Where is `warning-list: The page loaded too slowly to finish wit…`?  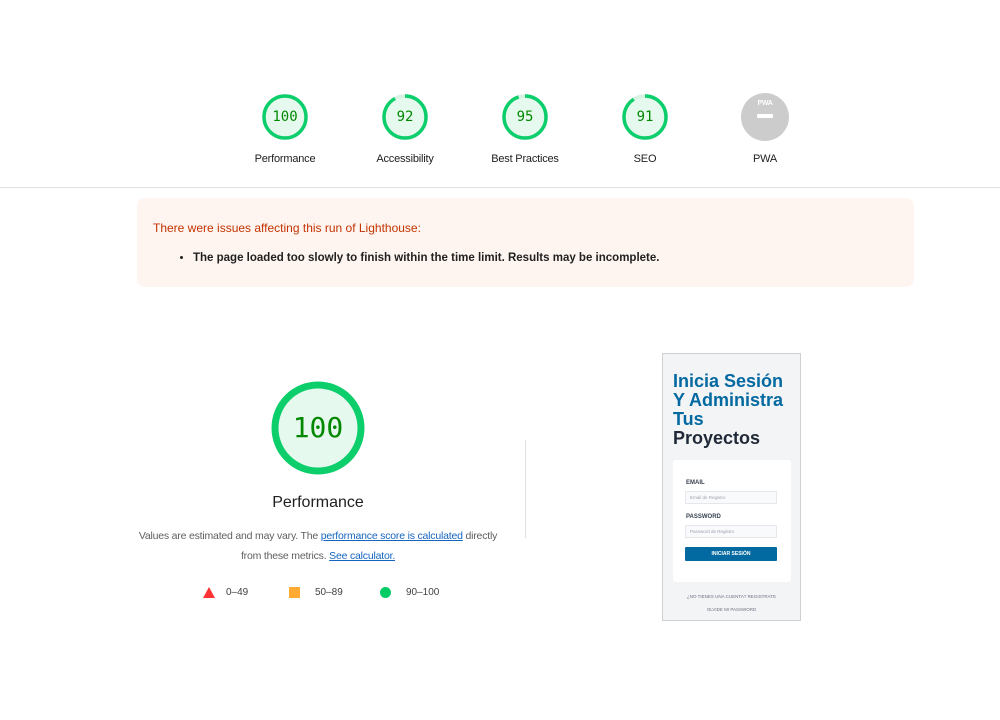 warning-list: The page loaded too slowly to finish wit… is located at coordinates (525, 258).